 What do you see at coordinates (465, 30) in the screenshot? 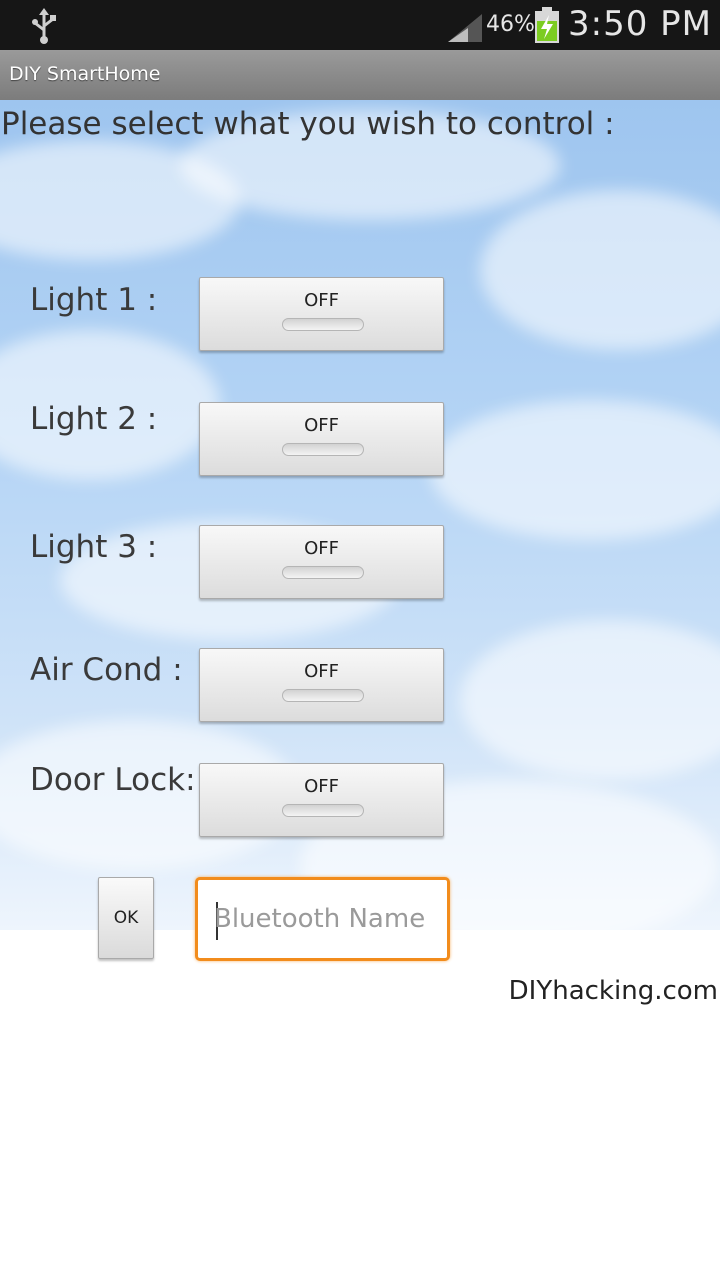
I see `signal-icon` at bounding box center [465, 30].